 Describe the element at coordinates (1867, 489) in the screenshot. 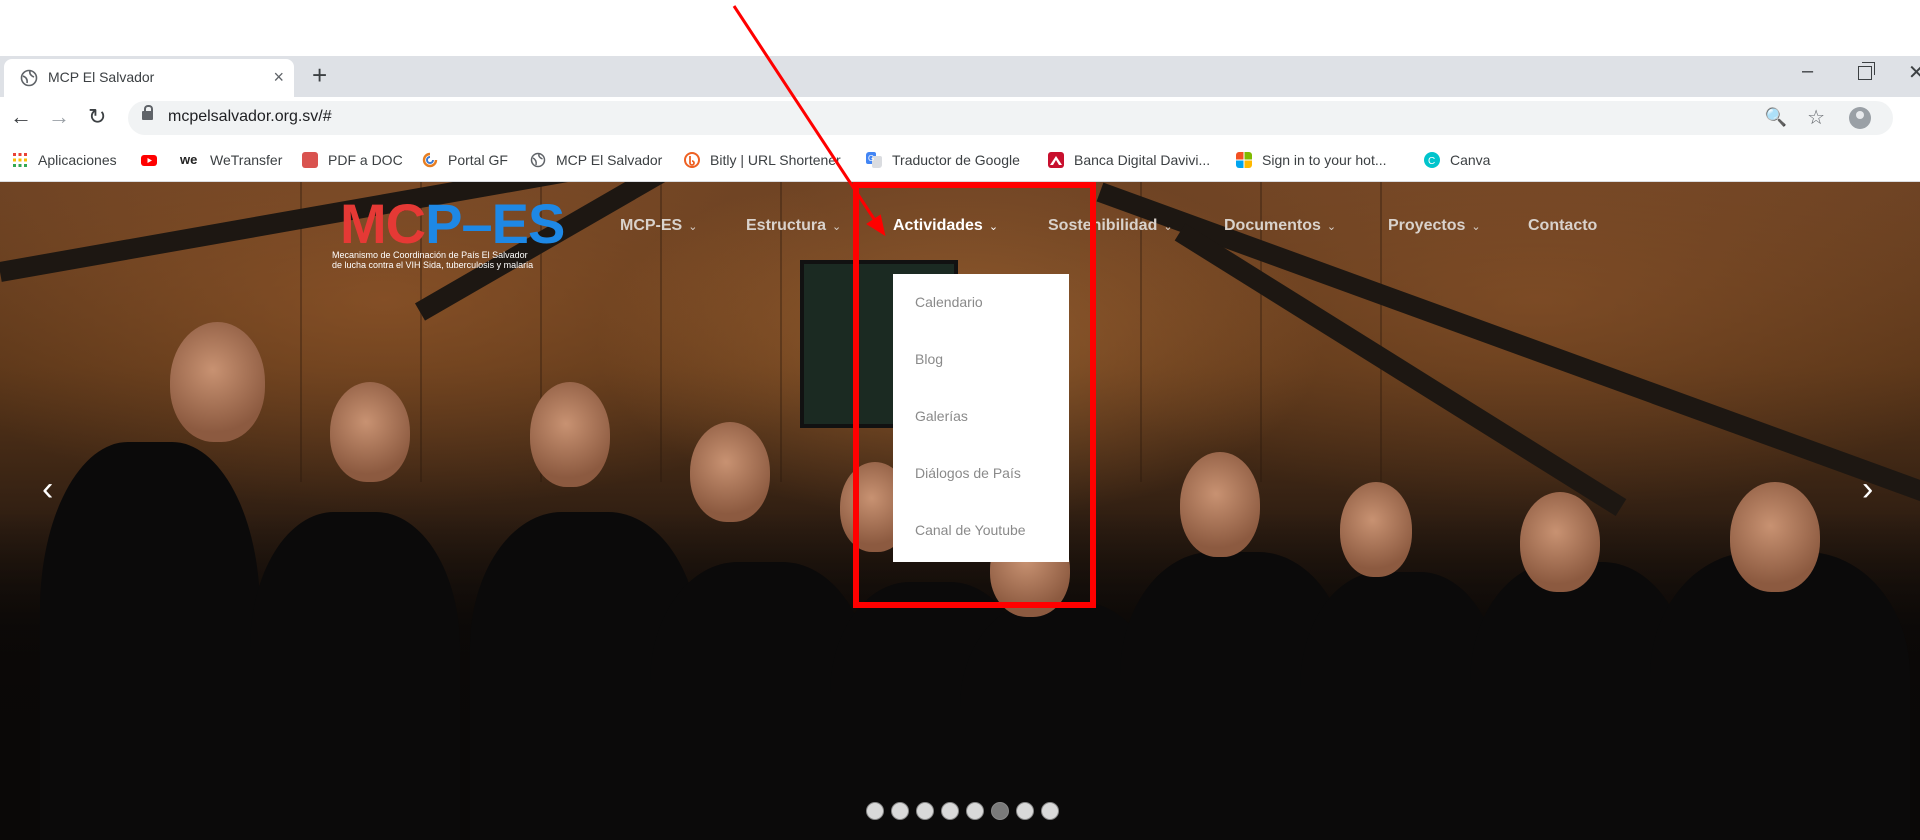

I see `slider-next-arrow: ›` at that location.